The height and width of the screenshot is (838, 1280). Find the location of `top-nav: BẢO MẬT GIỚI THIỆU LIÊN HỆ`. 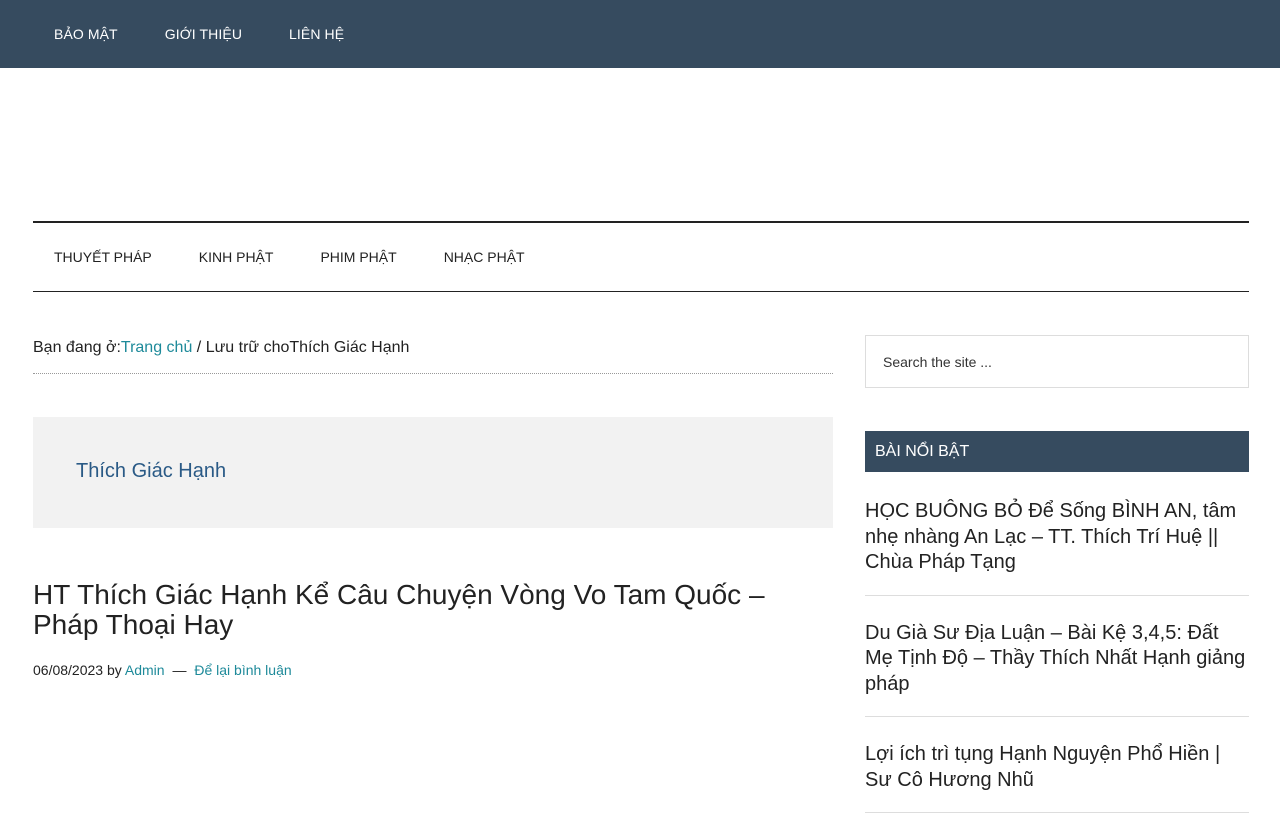

top-nav: BẢO MẬT GIỚI THIỆU LIÊN HỆ is located at coordinates (222, 34).